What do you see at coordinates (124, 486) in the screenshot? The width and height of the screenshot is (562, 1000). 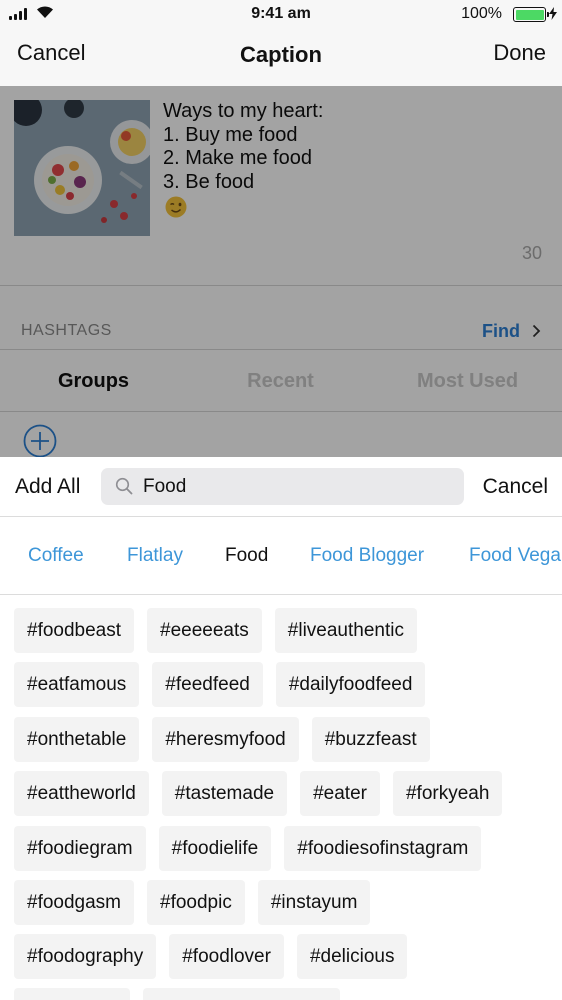 I see `search-icon` at bounding box center [124, 486].